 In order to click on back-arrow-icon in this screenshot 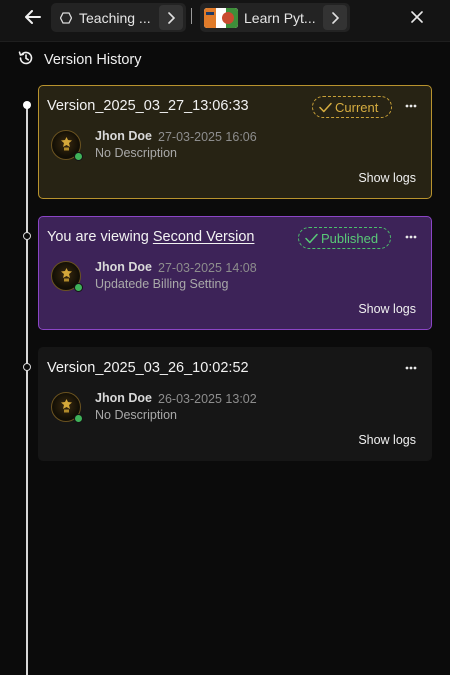, I will do `click(33, 17)`.